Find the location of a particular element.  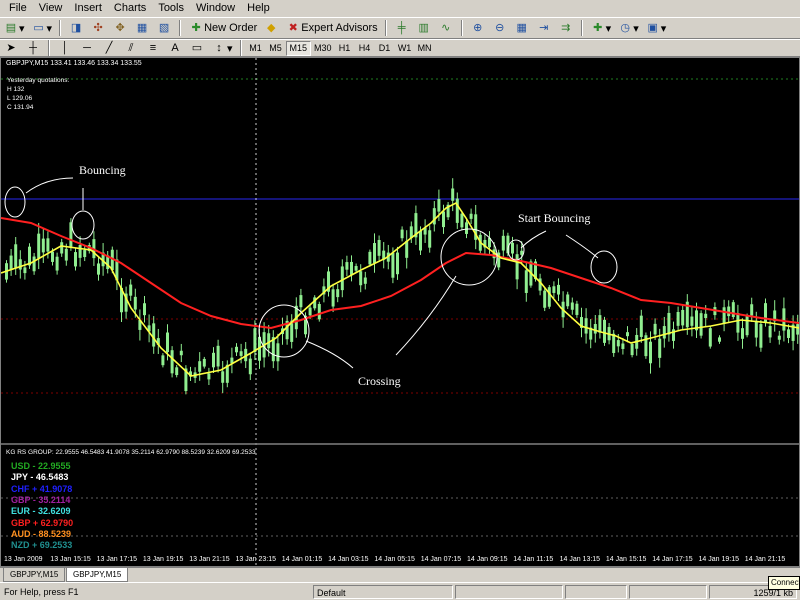

timeframe-m30: M30 is located at coordinates (323, 48).